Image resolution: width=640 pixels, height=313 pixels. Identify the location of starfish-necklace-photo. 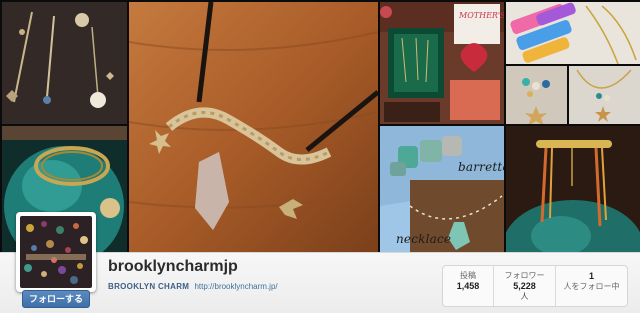
(604, 95).